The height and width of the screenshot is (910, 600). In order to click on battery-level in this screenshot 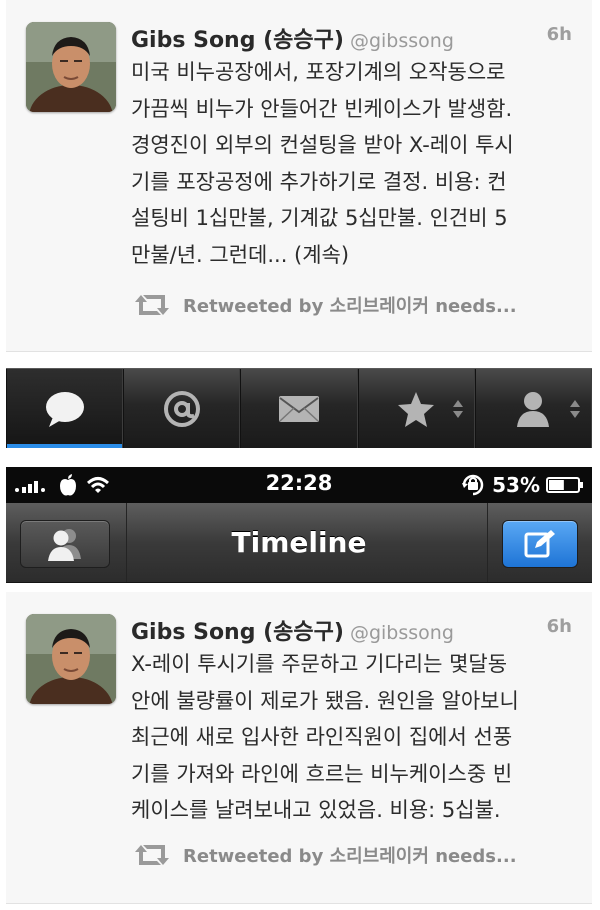, I will do `click(556, 485)`.